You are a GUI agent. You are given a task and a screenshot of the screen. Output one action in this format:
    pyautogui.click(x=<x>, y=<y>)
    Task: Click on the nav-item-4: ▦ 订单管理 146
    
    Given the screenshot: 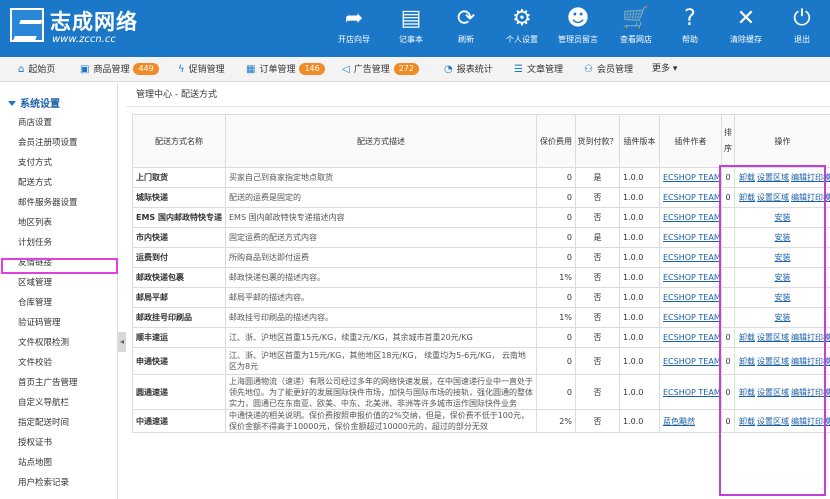 What is the action you would take?
    pyautogui.click(x=285, y=69)
    